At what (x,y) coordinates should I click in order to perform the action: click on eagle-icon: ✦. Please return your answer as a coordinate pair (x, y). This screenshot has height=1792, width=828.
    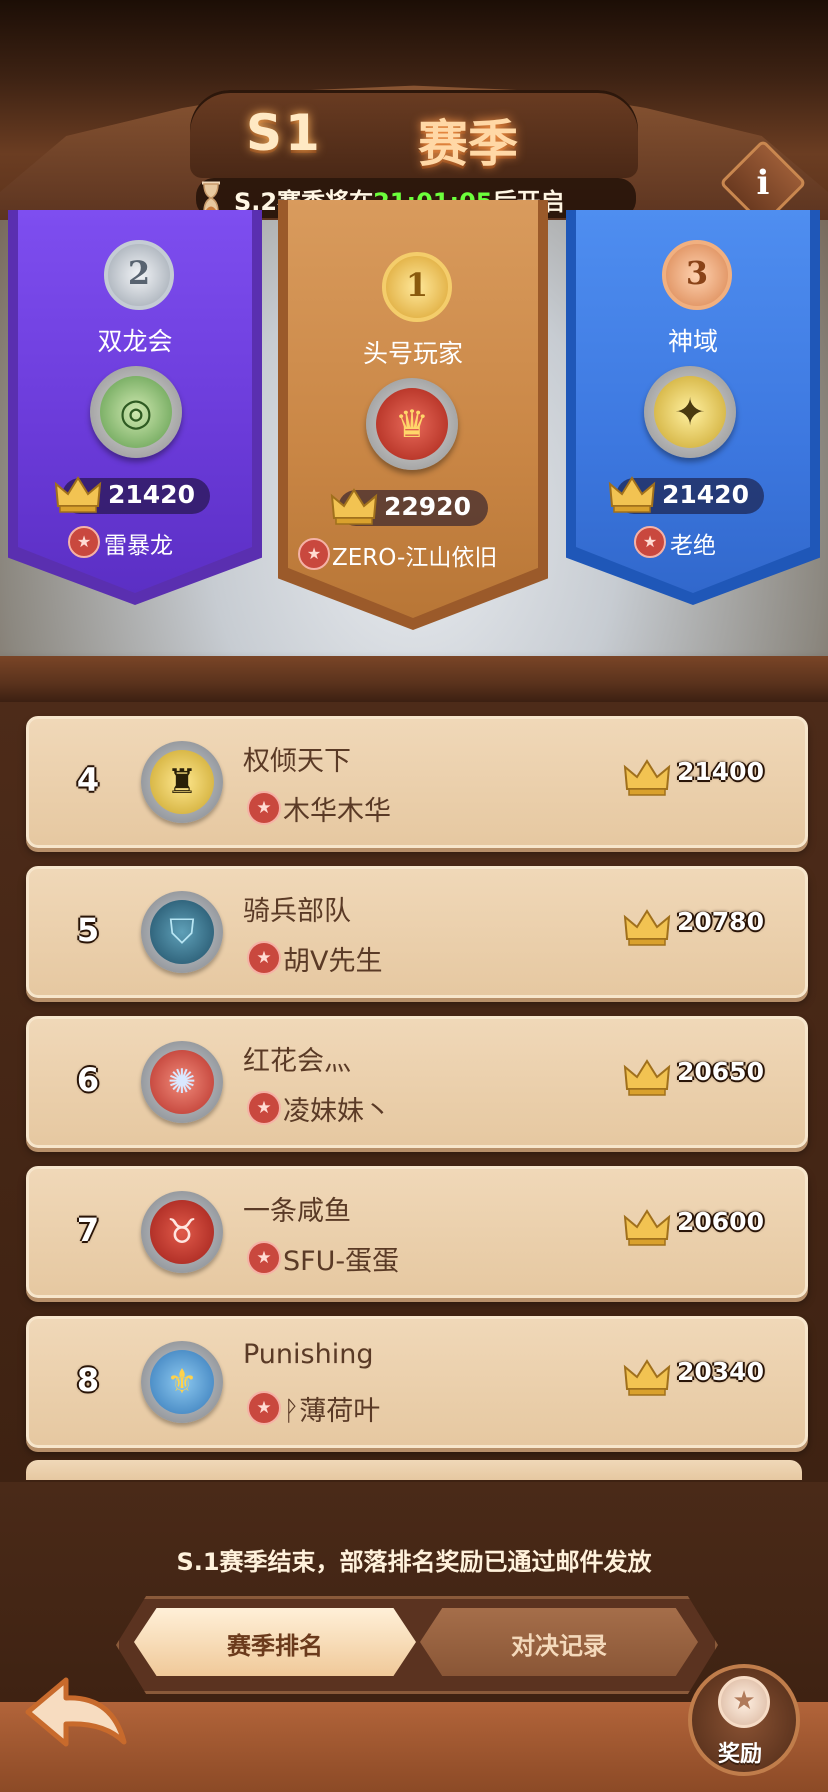
    Looking at the image, I should click on (690, 412).